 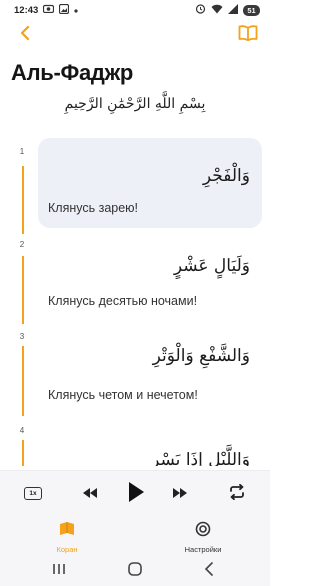 I want to click on status-bar: 12:43 51, so click(x=135, y=10).